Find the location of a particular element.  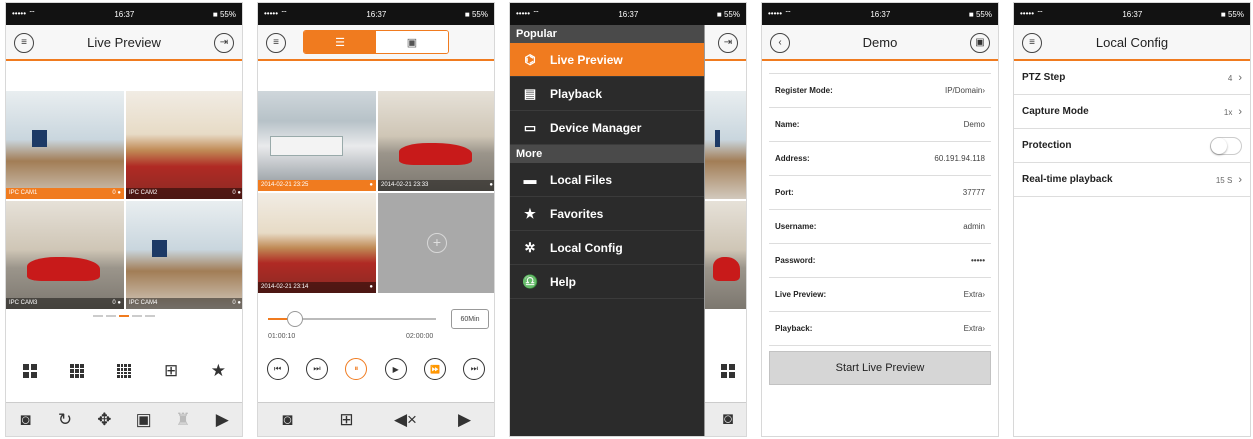

bottom-toolbar: ◙ ⊞ ◀× ▶ is located at coordinates (376, 419).